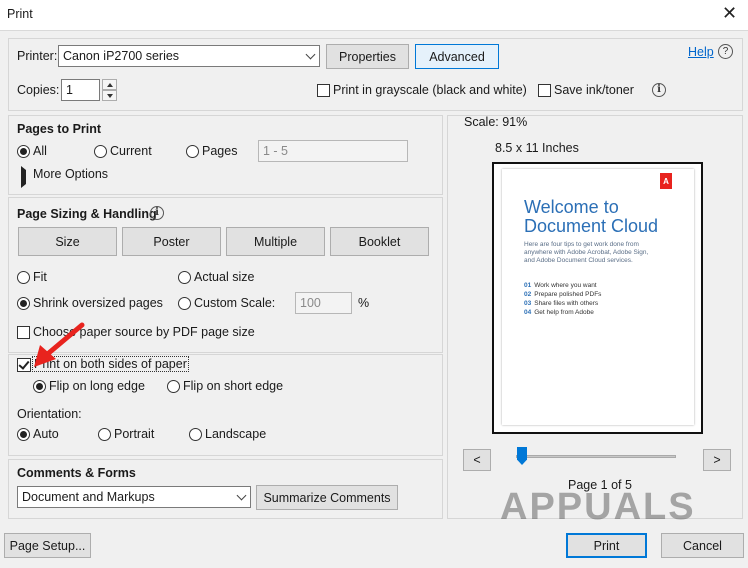 Image resolution: width=748 pixels, height=568 pixels. Describe the element at coordinates (717, 460) in the screenshot. I see `next-page-button: >` at that location.